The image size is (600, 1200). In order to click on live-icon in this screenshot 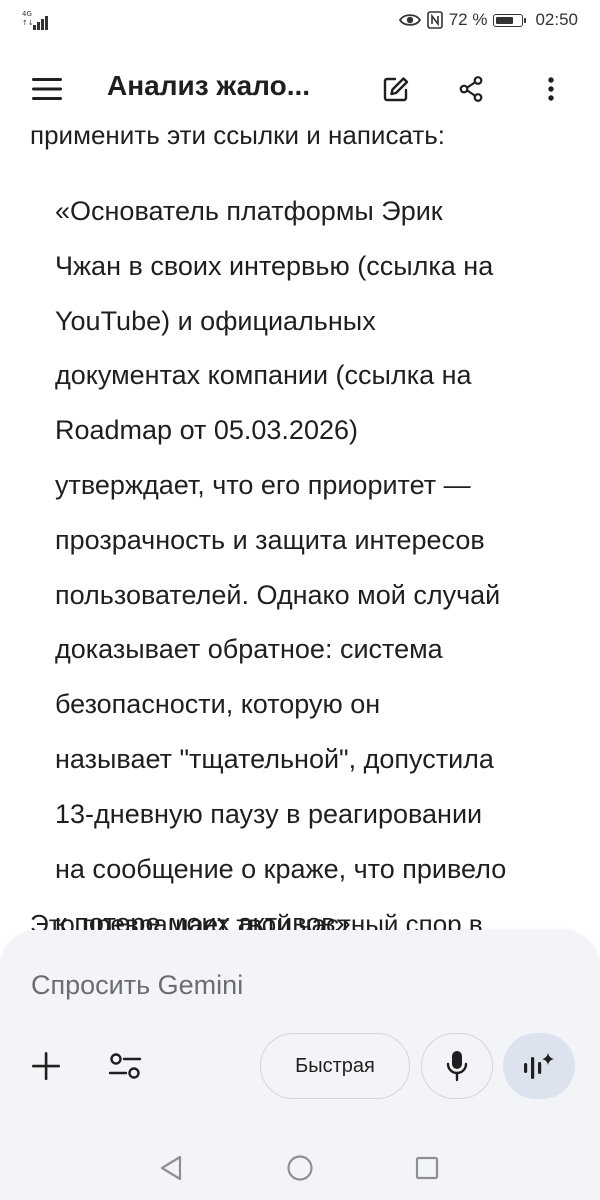, I will do `click(539, 1066)`.